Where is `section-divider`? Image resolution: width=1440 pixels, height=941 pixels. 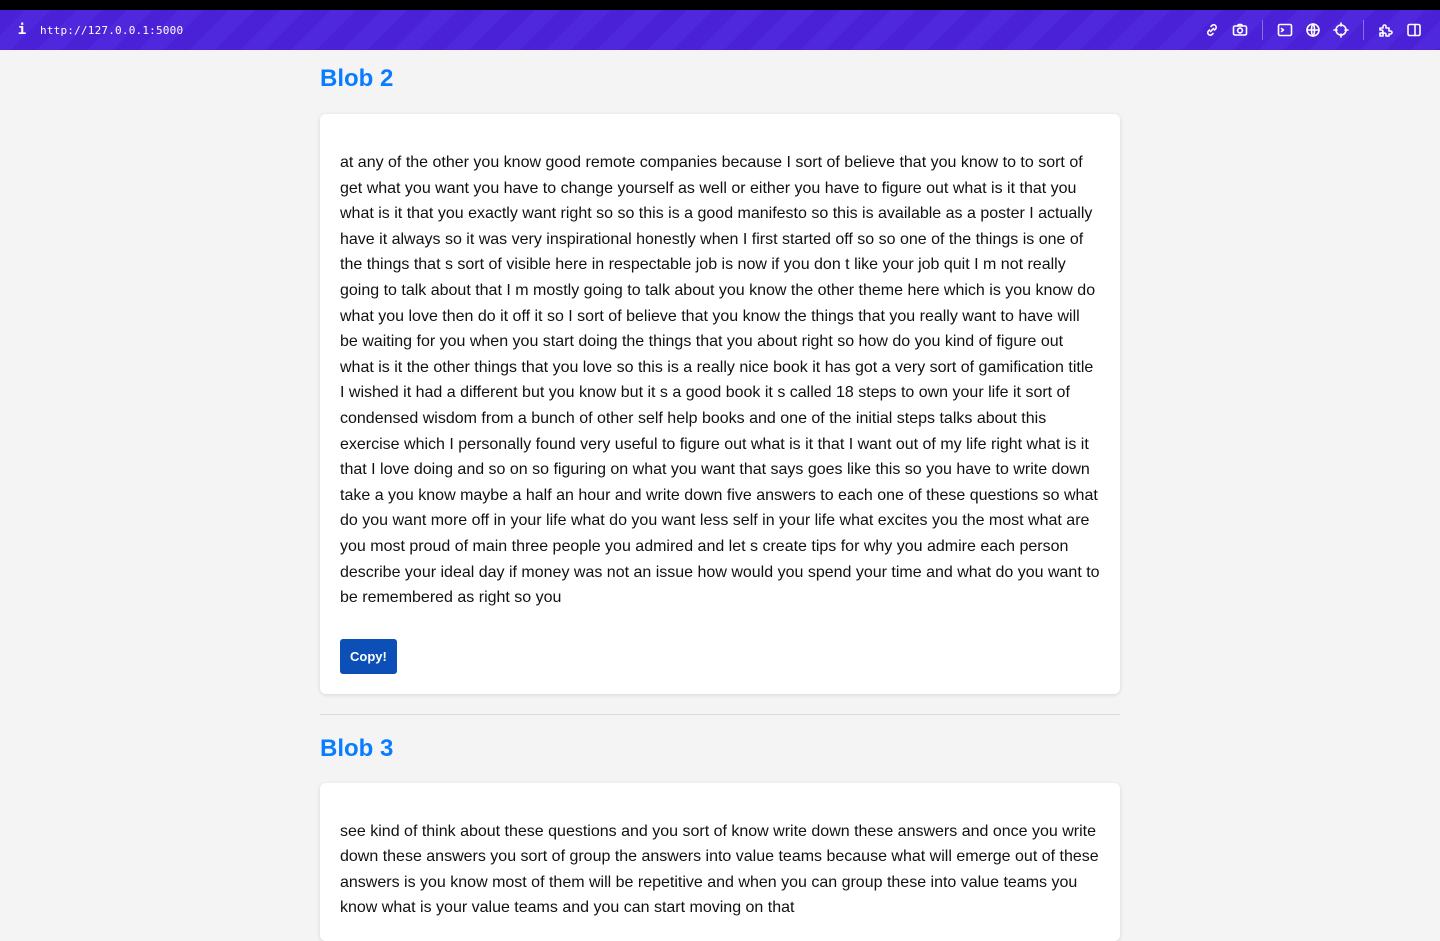
section-divider is located at coordinates (720, 714).